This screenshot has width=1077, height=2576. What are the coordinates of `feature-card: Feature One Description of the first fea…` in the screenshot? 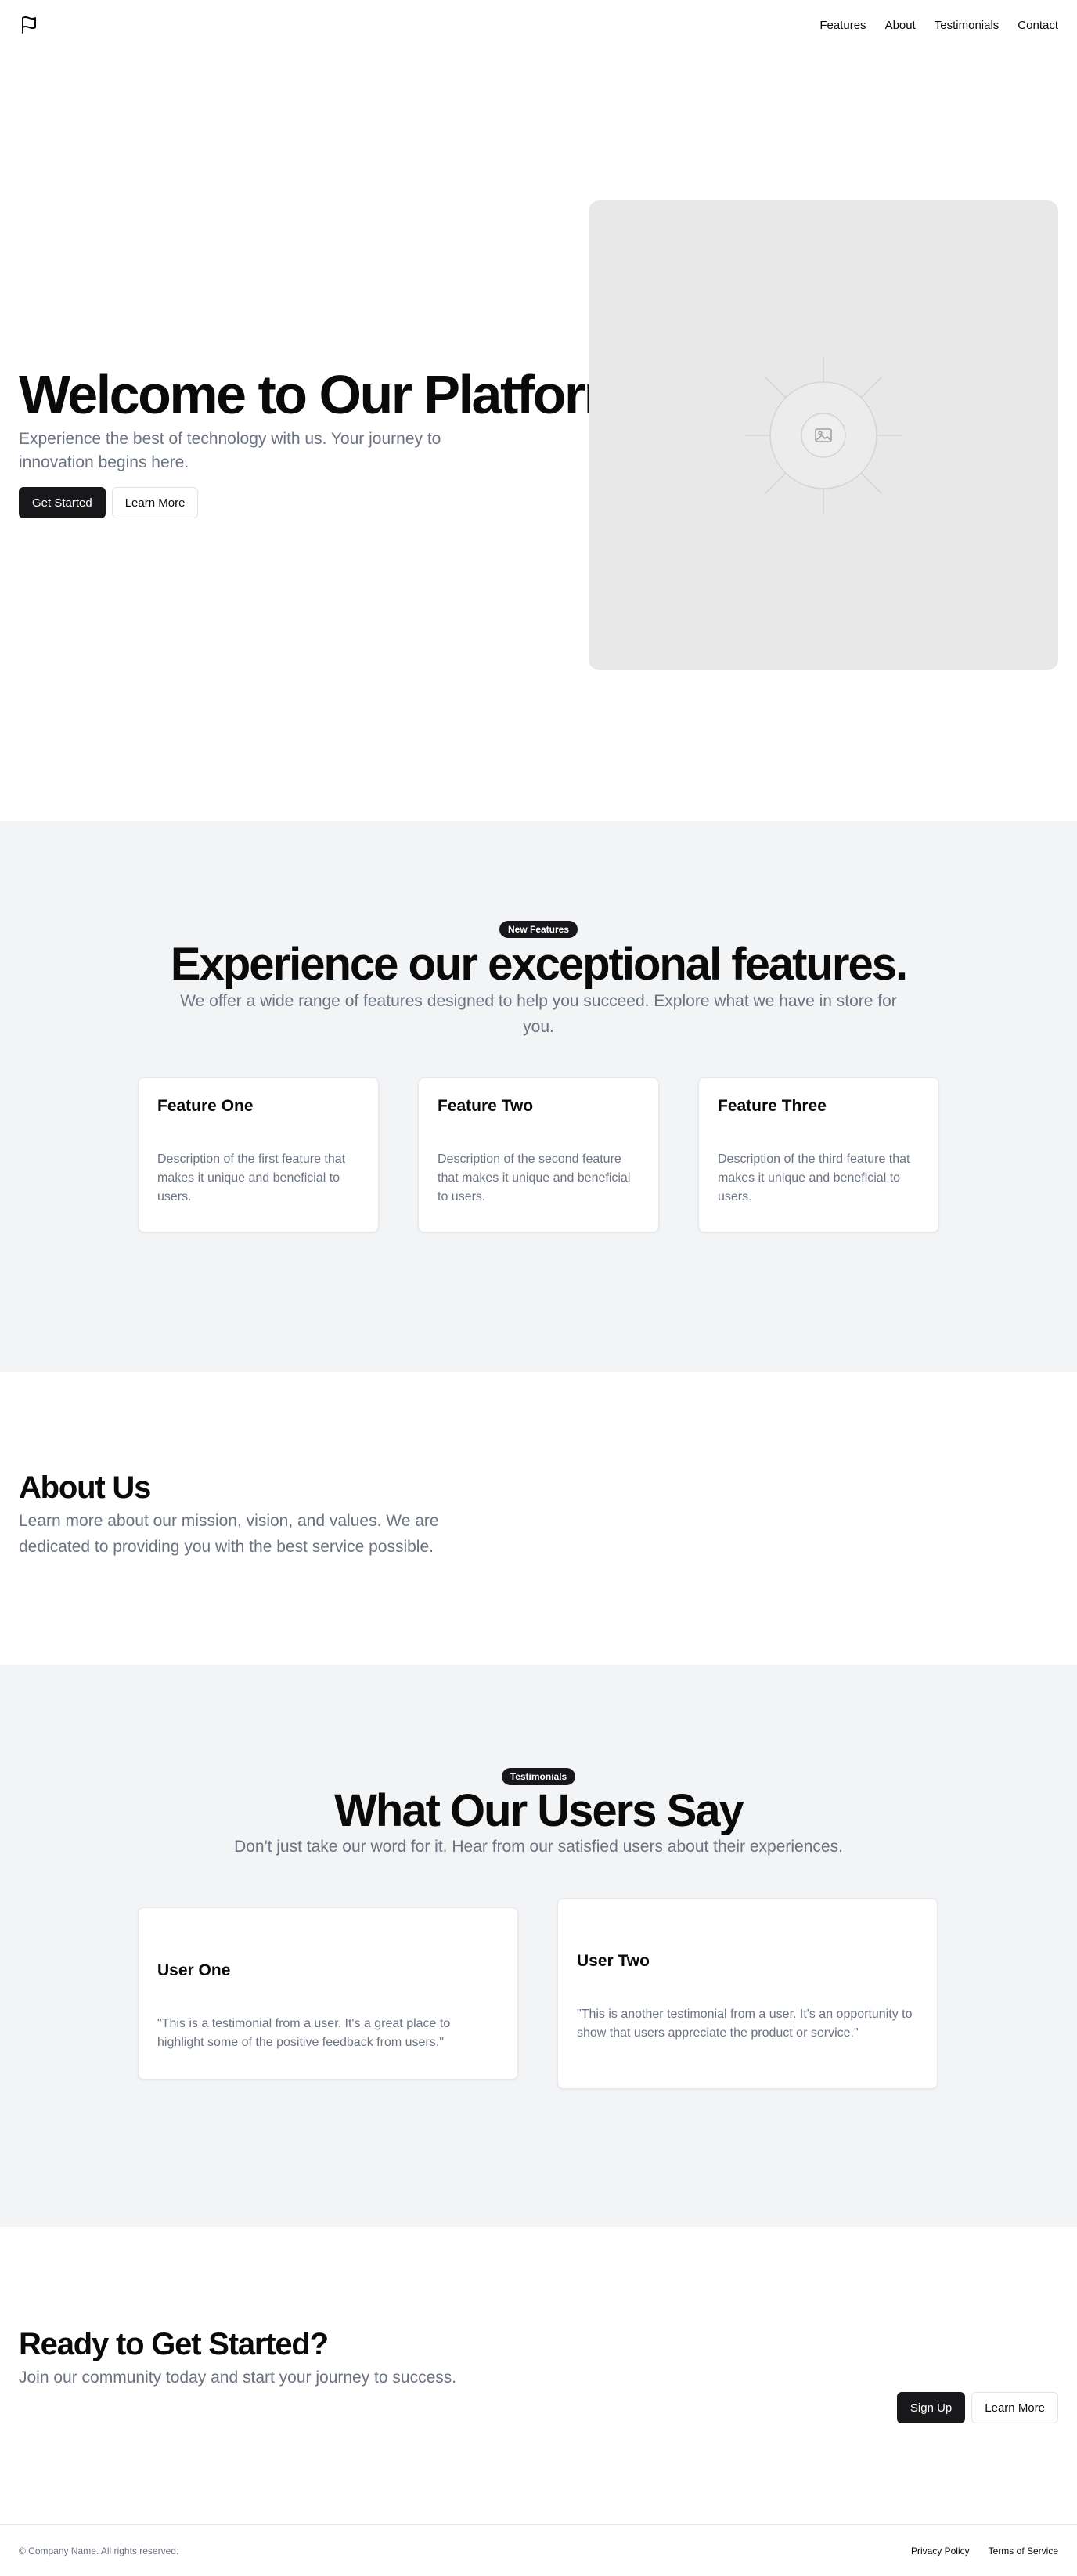 It's located at (259, 1154).